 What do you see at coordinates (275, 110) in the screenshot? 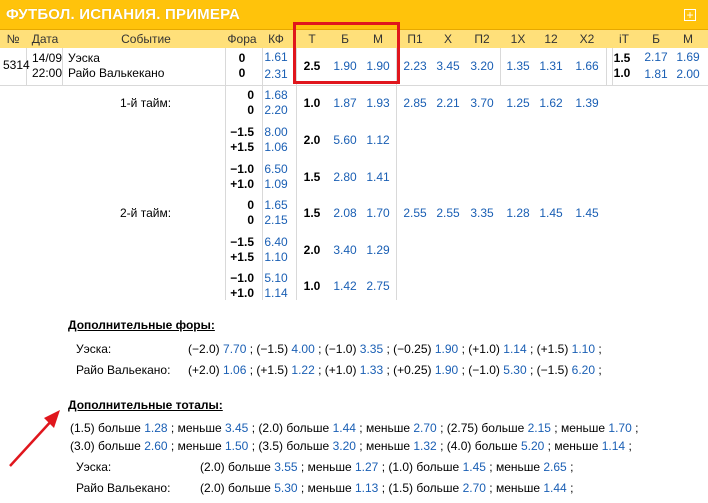
I see `sub-kf-2: 2.20` at bounding box center [275, 110].